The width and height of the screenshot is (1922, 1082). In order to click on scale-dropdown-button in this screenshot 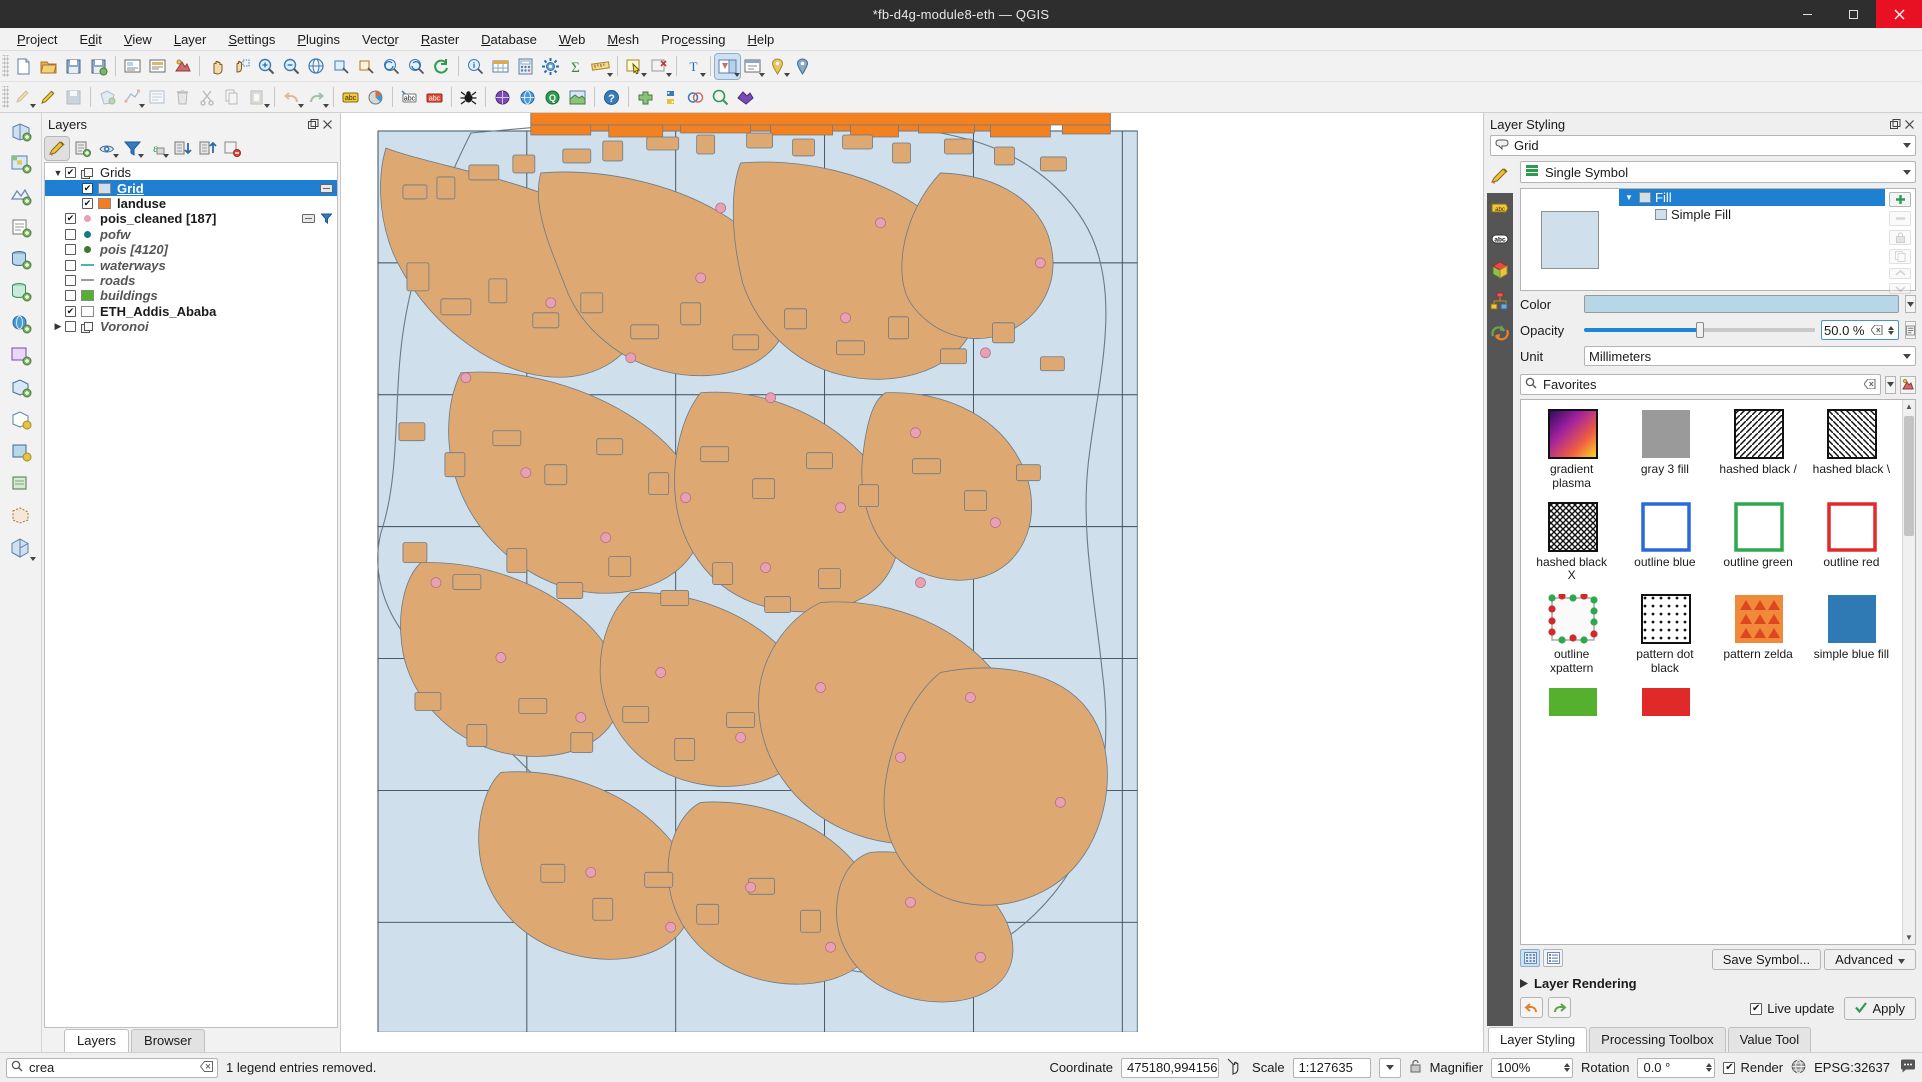, I will do `click(1389, 1067)`.